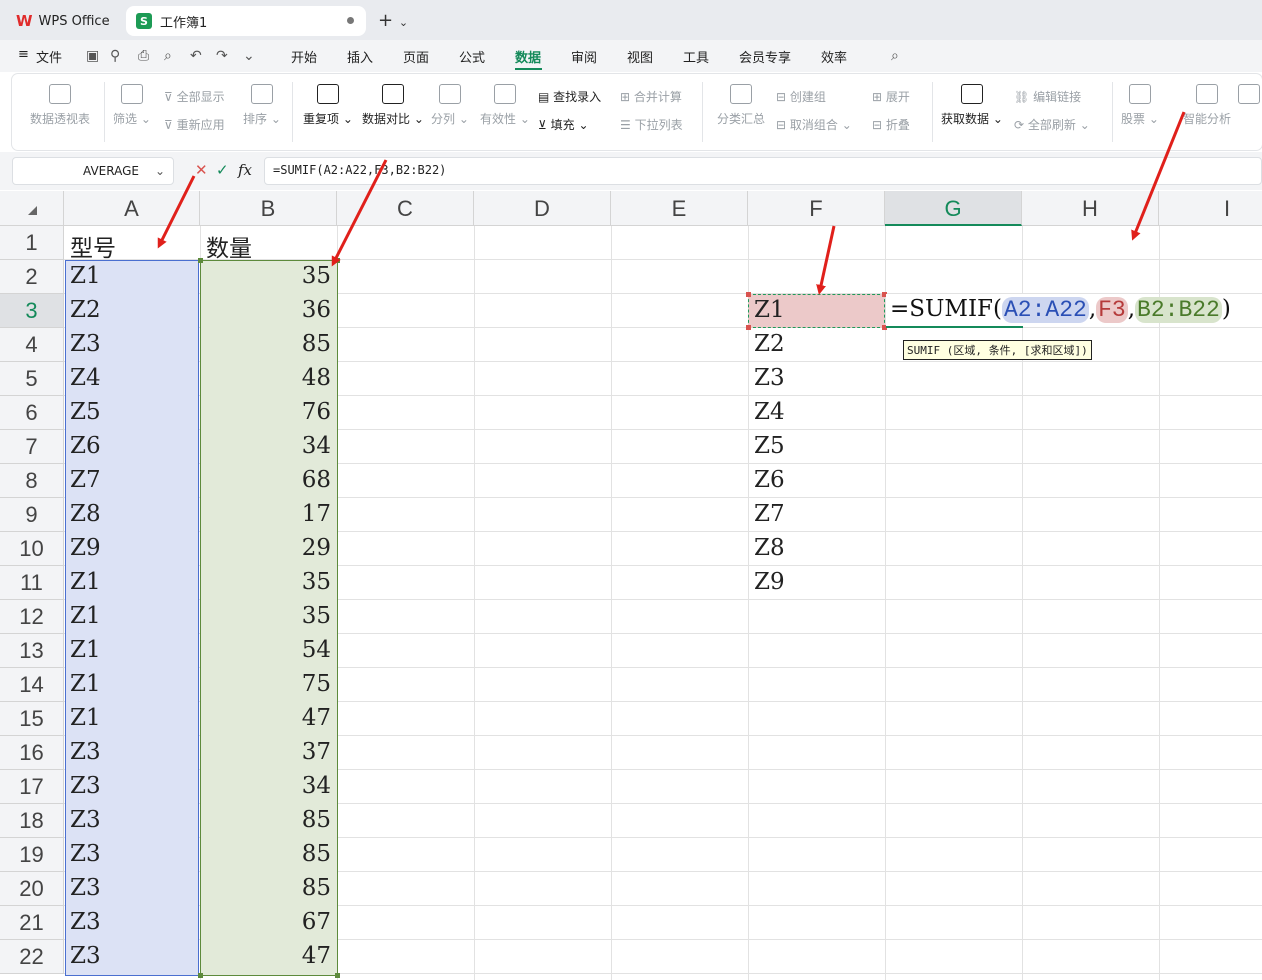 This screenshot has height=980, width=1262. What do you see at coordinates (32, 889) in the screenshot?
I see `row-header-20: 20` at bounding box center [32, 889].